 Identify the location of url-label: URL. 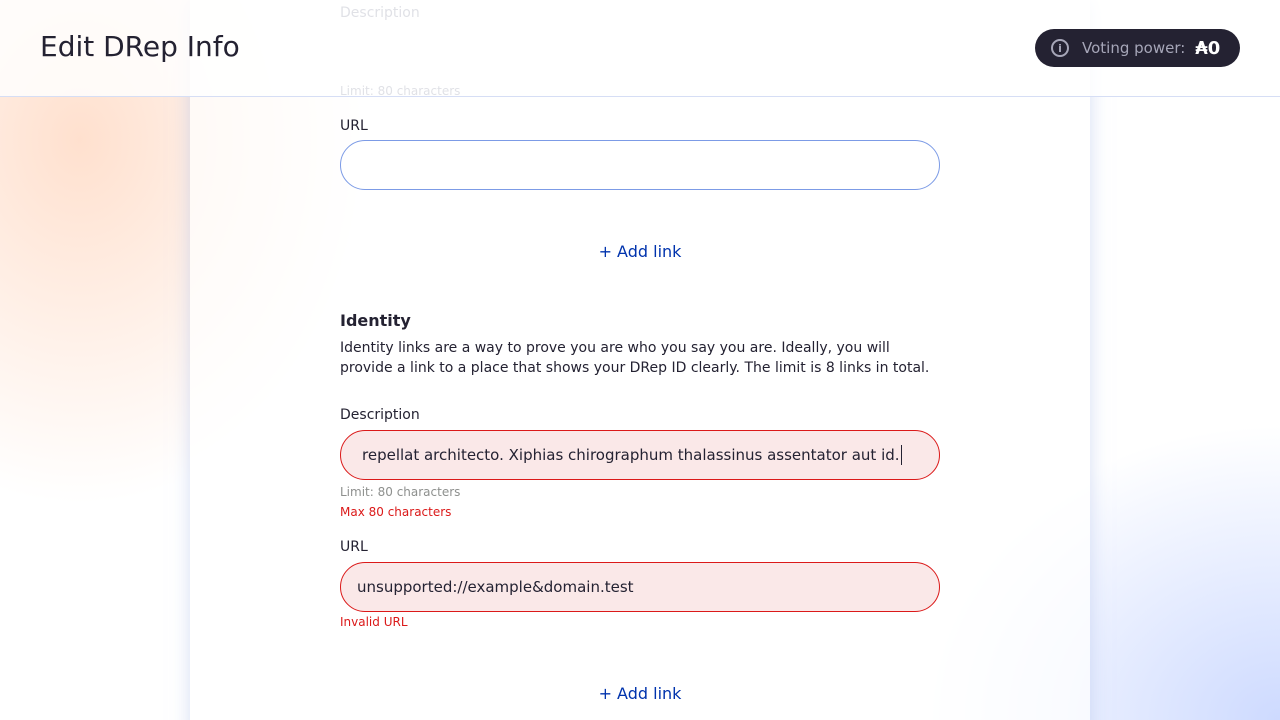
(354, 126).